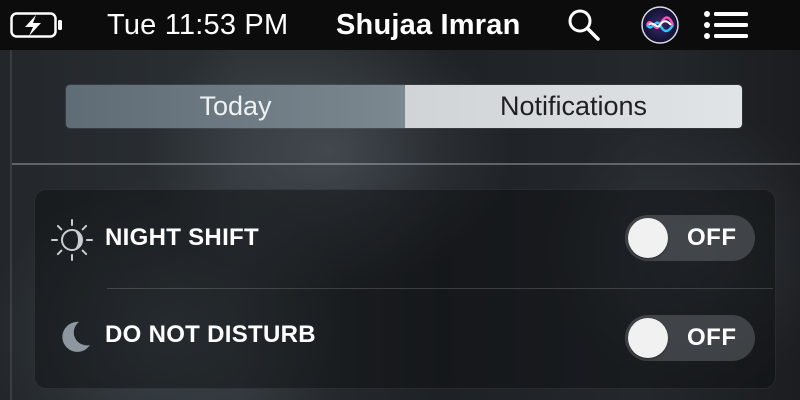  Describe the element at coordinates (210, 334) in the screenshot. I see `do-not-disturb-label: DO NOT DISTURB` at that location.